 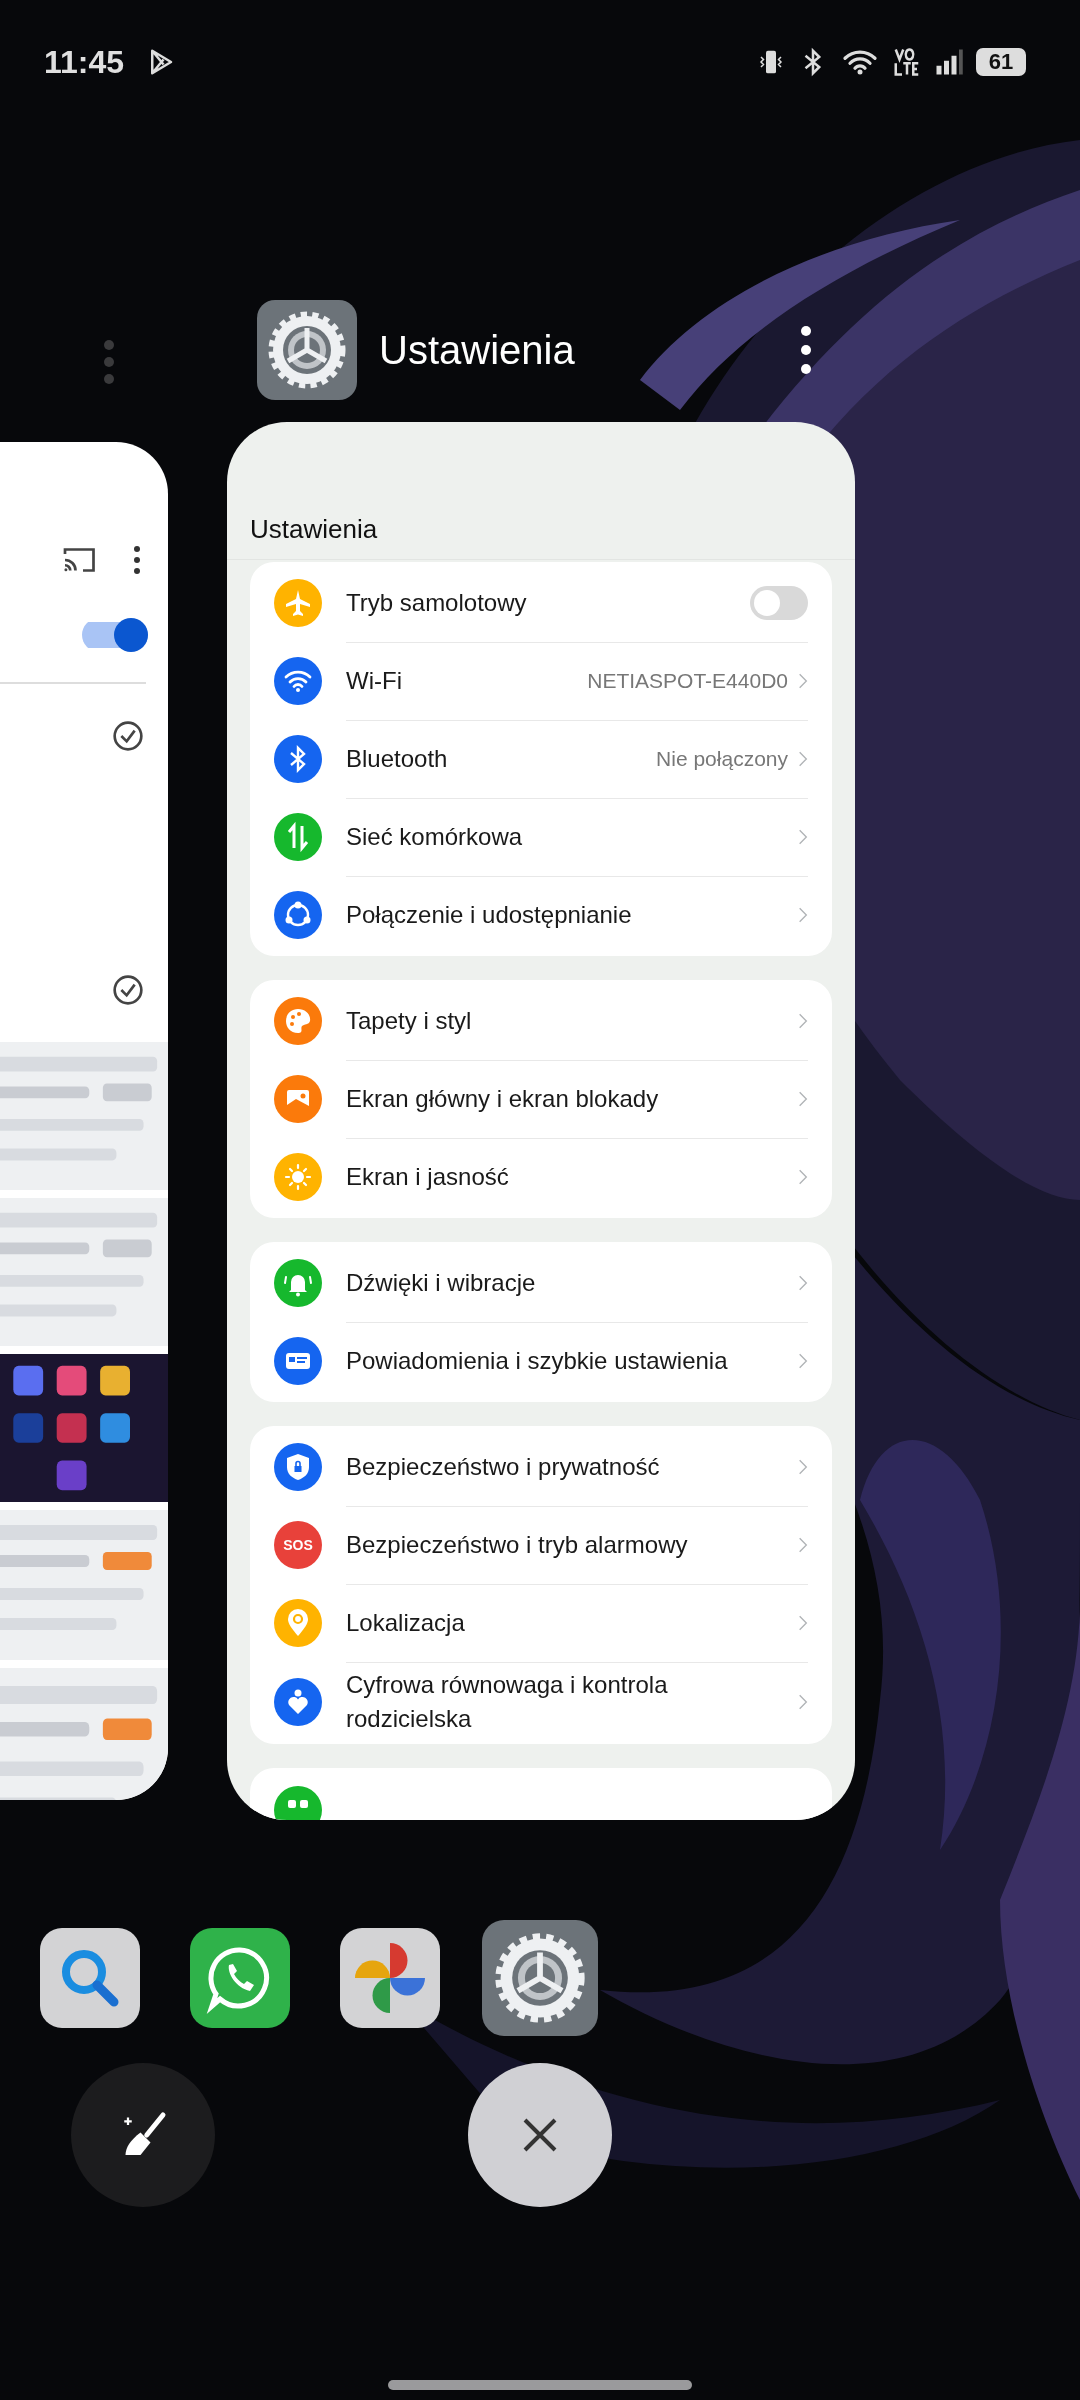 I want to click on toggle-switch, so click(x=779, y=603).